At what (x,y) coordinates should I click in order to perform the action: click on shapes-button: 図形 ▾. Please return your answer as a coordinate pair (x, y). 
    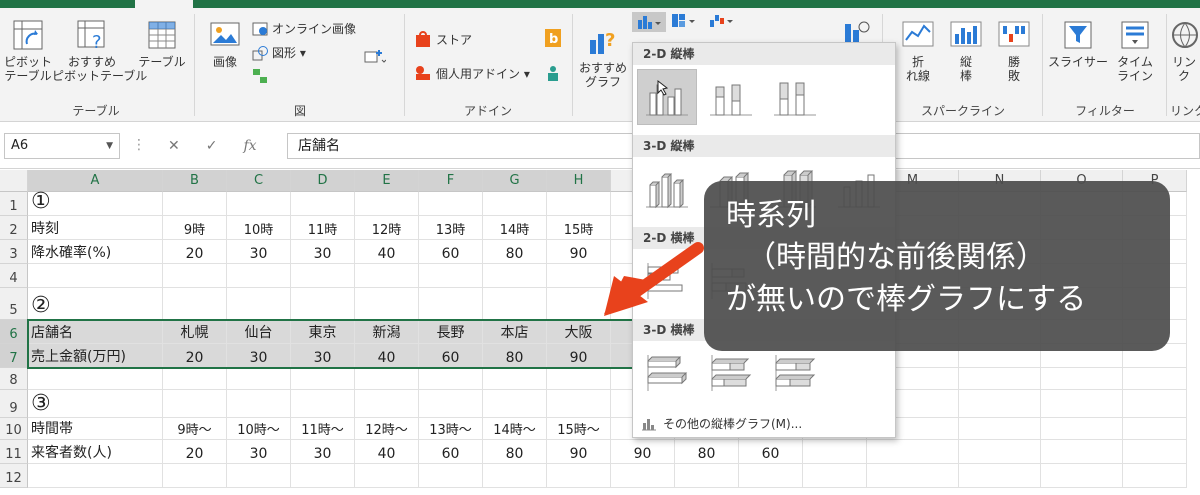
    Looking at the image, I should click on (279, 52).